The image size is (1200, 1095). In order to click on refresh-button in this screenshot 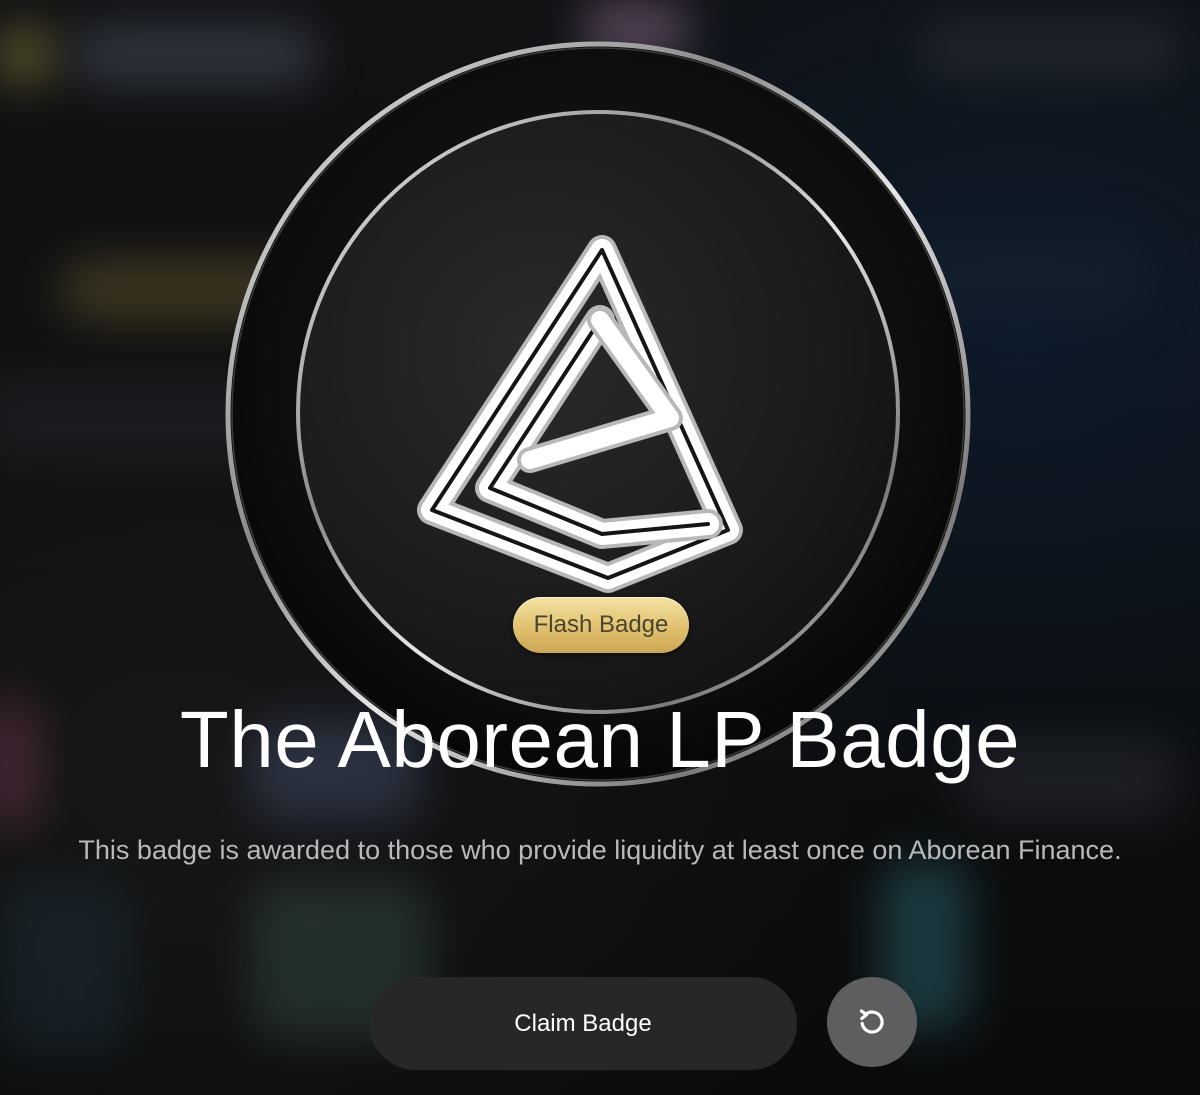, I will do `click(872, 1022)`.